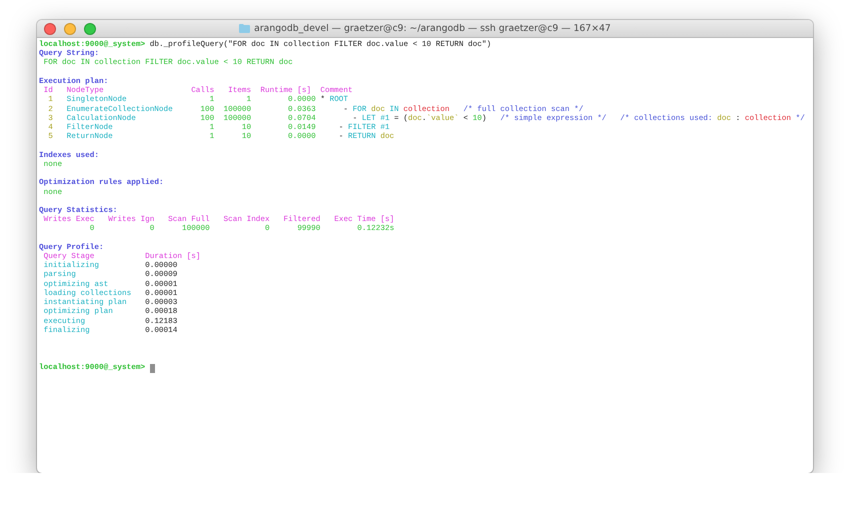 This screenshot has width=850, height=527. I want to click on text-cursor, so click(152, 368).